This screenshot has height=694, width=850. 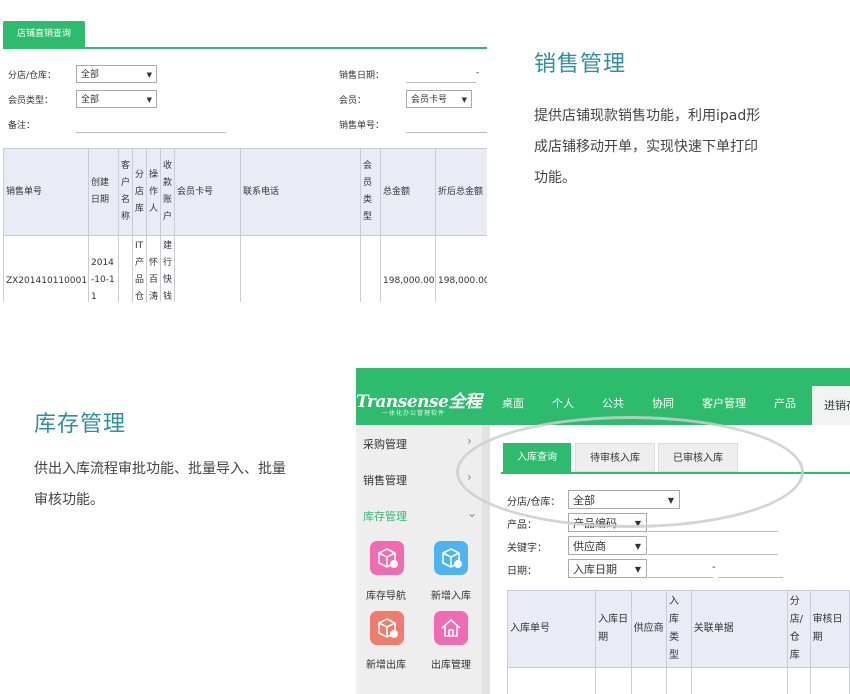 What do you see at coordinates (698, 457) in the screenshot?
I see `tab-reviewed: 已审核入库` at bounding box center [698, 457].